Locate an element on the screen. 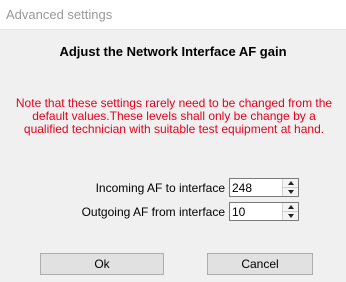 Image resolution: width=346 pixels, height=282 pixels. outgoing-af-decrement-button is located at coordinates (290, 216).